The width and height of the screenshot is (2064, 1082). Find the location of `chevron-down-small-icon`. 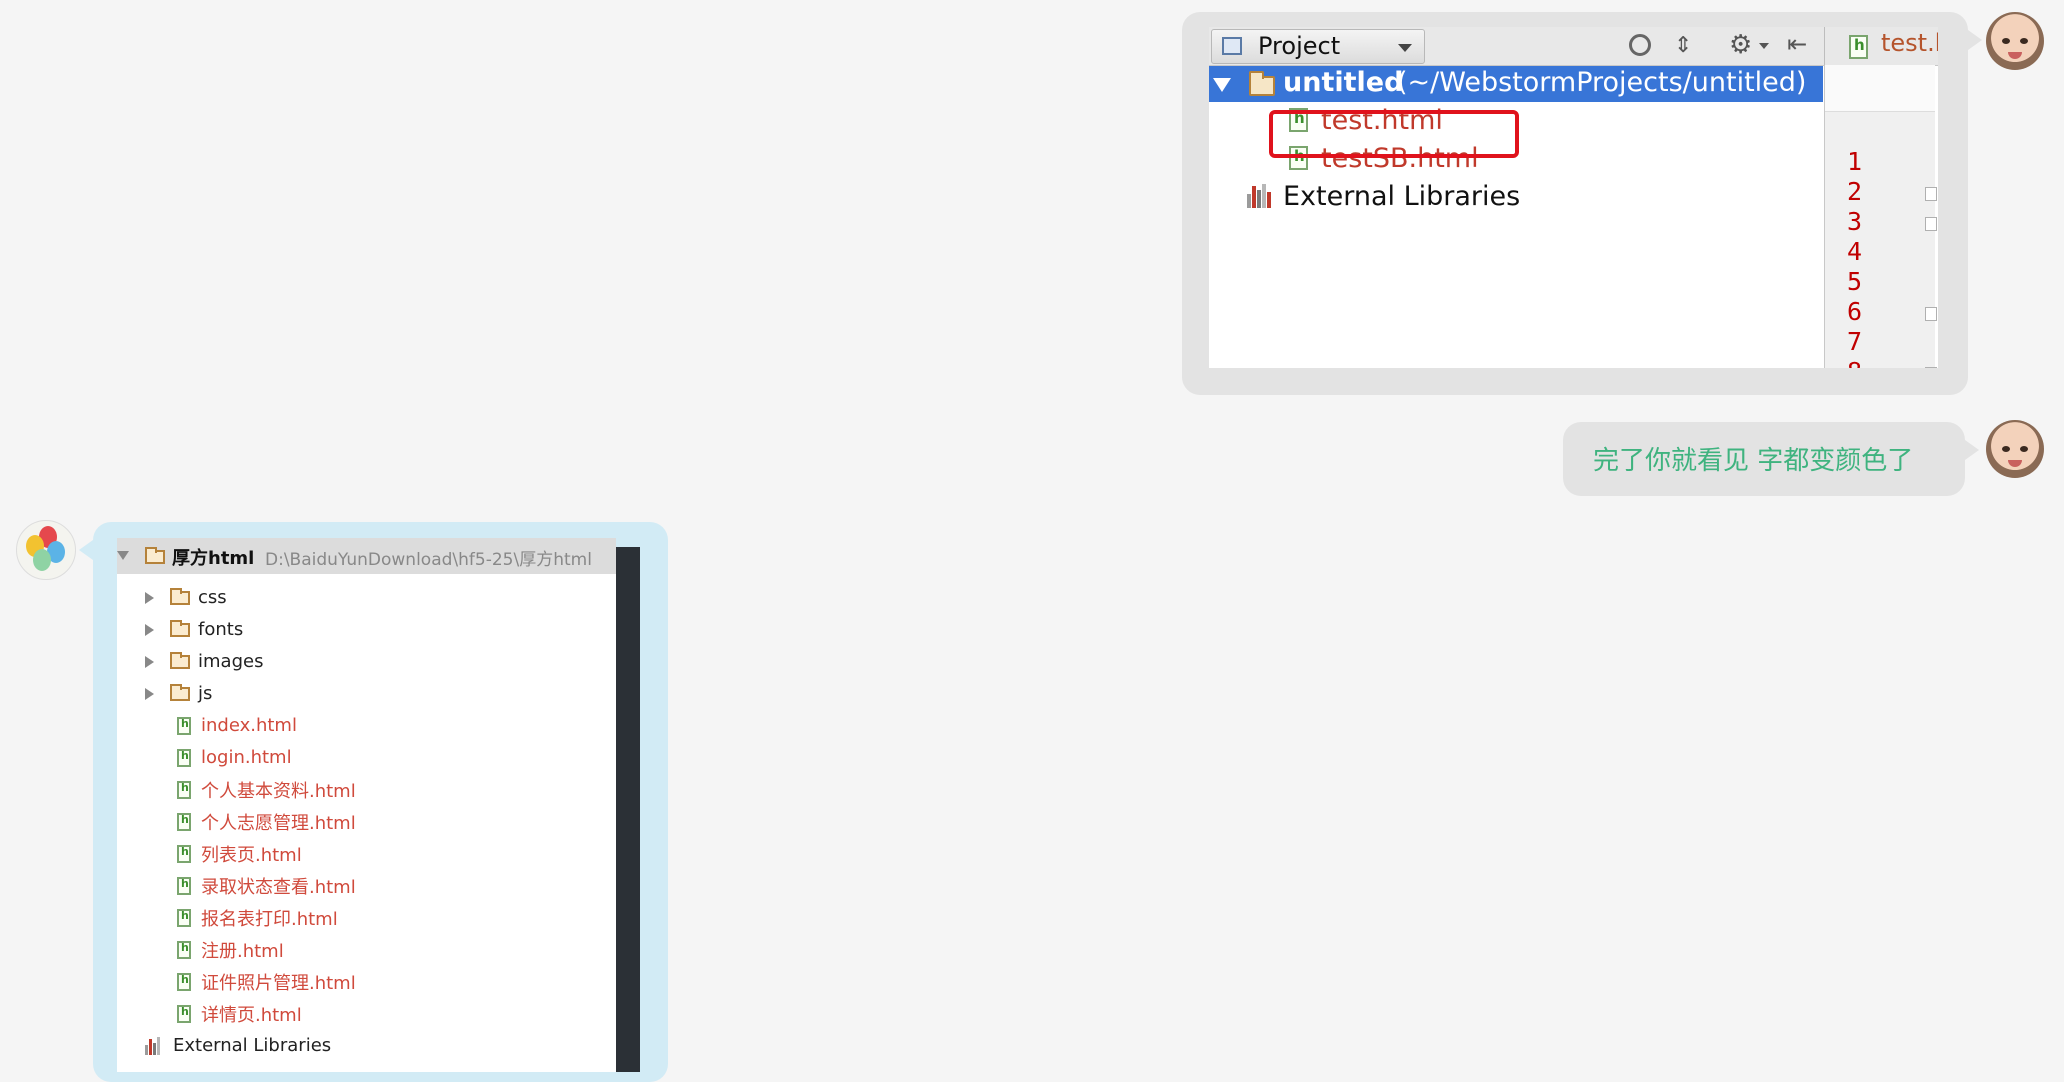

chevron-down-small-icon is located at coordinates (1764, 46).